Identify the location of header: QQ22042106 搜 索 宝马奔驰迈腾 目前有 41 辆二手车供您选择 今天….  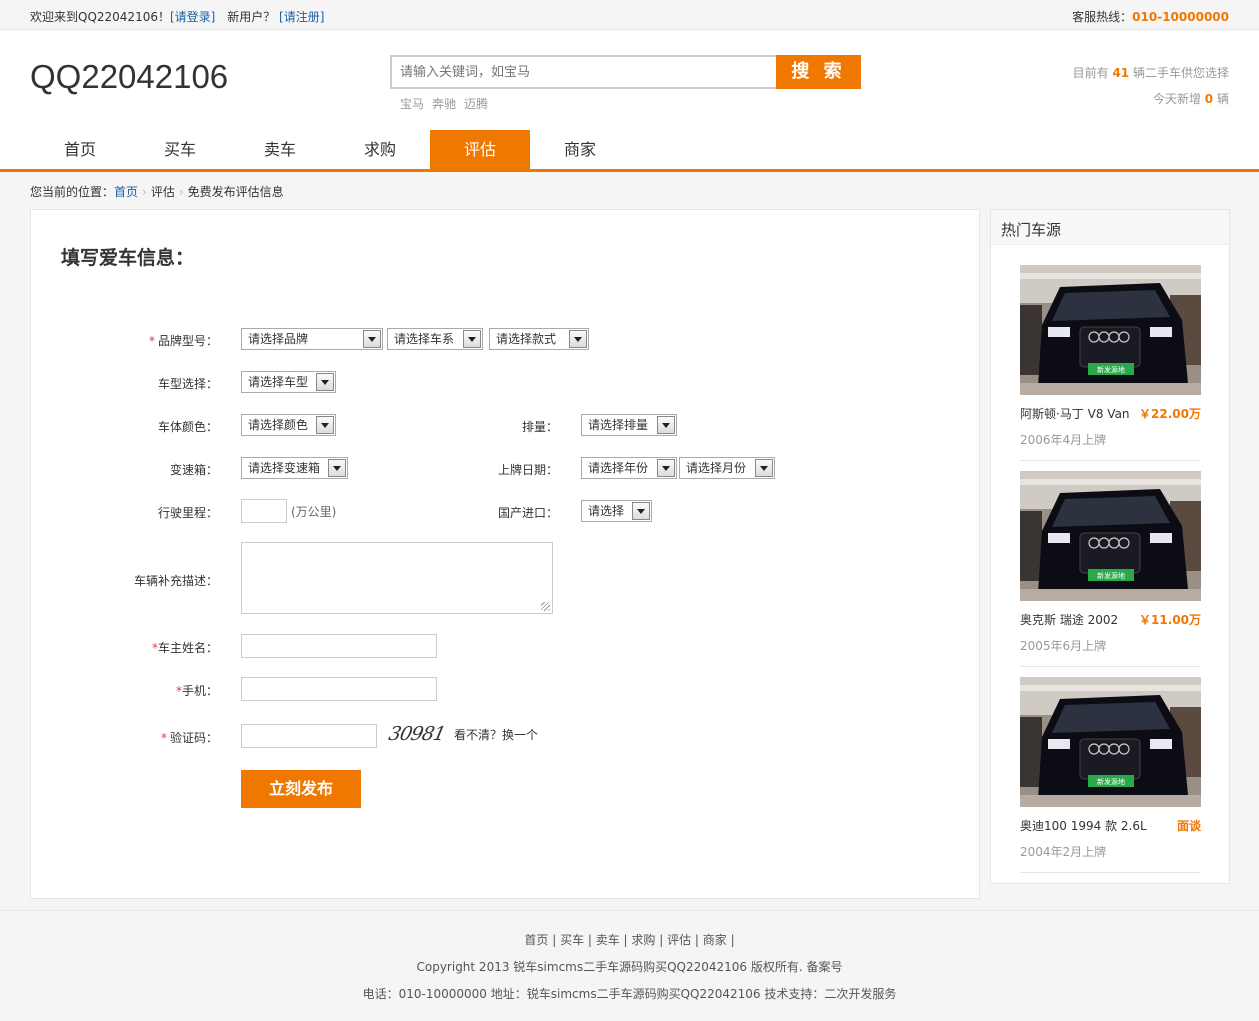
(629, 80).